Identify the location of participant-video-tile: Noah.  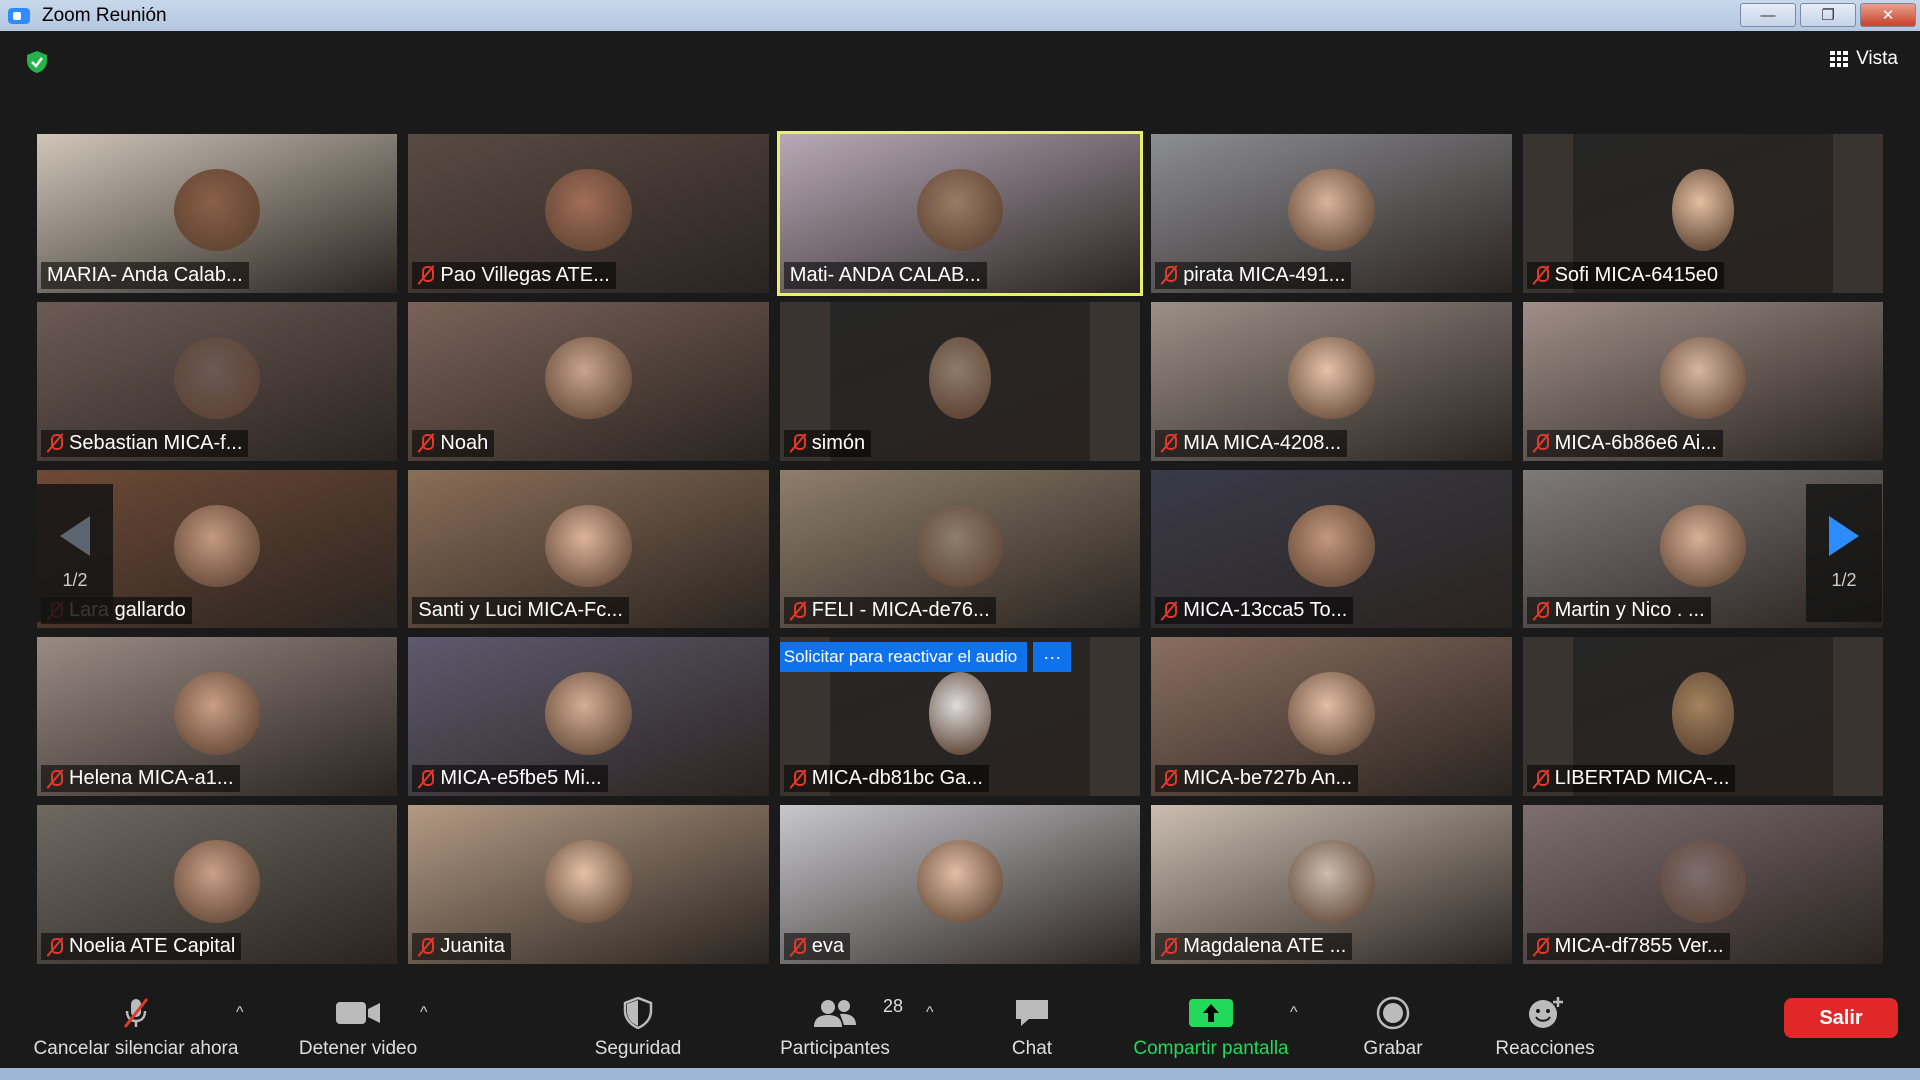
(588, 381).